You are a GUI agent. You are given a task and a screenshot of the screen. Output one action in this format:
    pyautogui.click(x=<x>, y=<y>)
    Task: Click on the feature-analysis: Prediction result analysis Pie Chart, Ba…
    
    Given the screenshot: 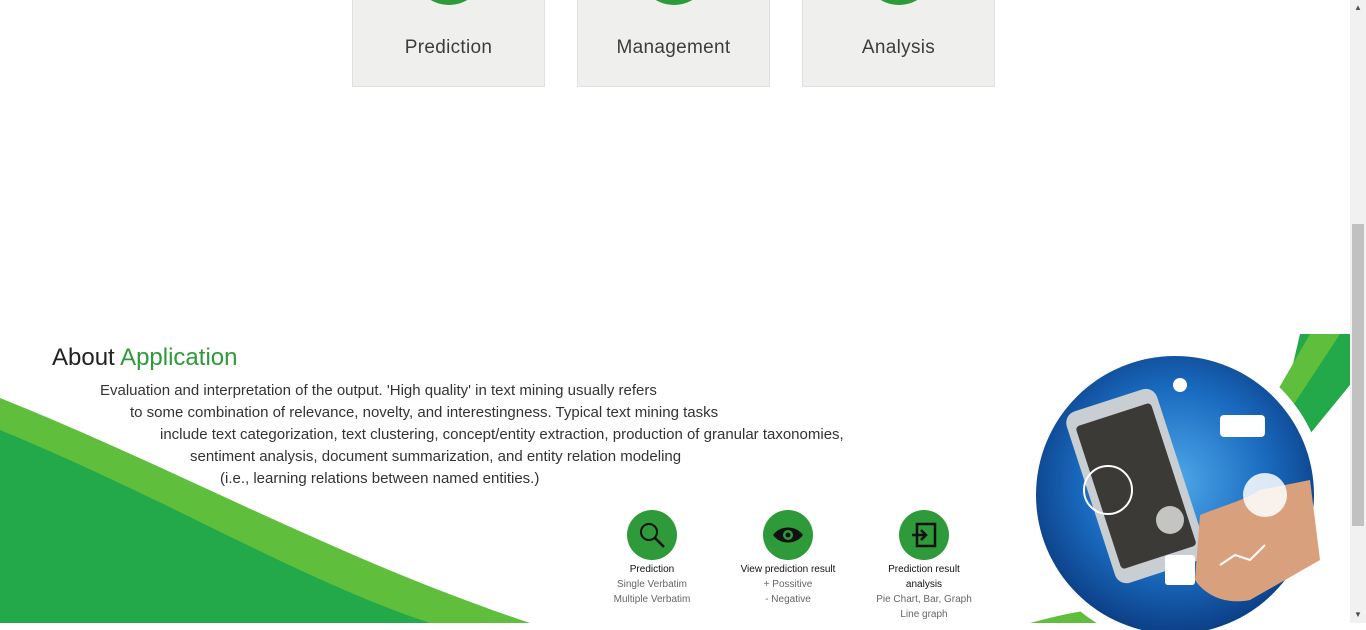 What is the action you would take?
    pyautogui.click(x=924, y=566)
    